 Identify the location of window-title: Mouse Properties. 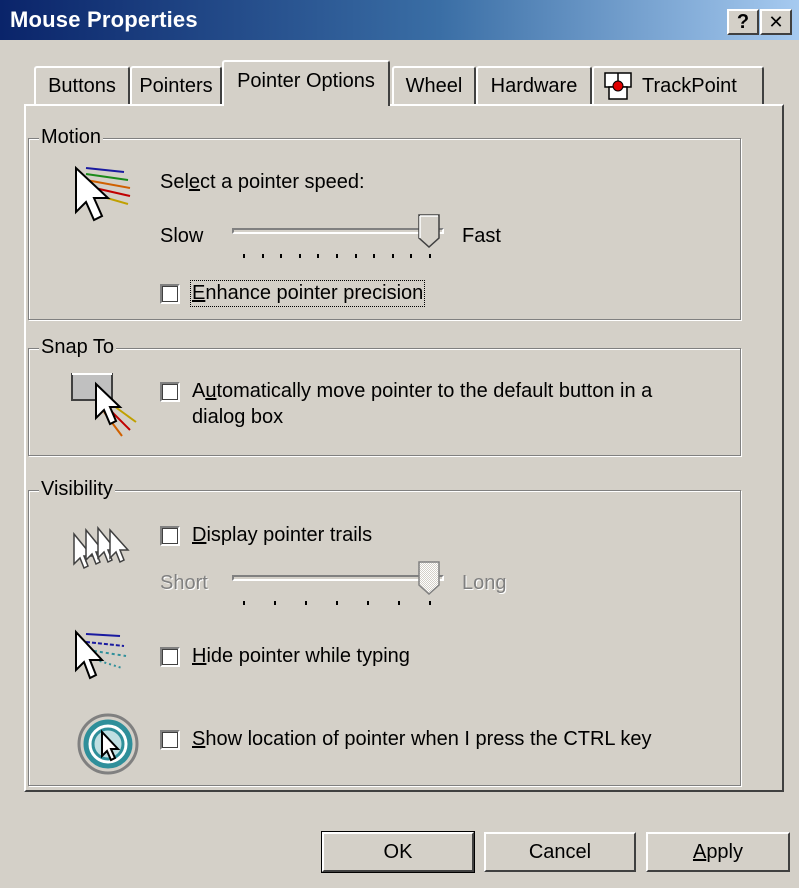
(104, 19).